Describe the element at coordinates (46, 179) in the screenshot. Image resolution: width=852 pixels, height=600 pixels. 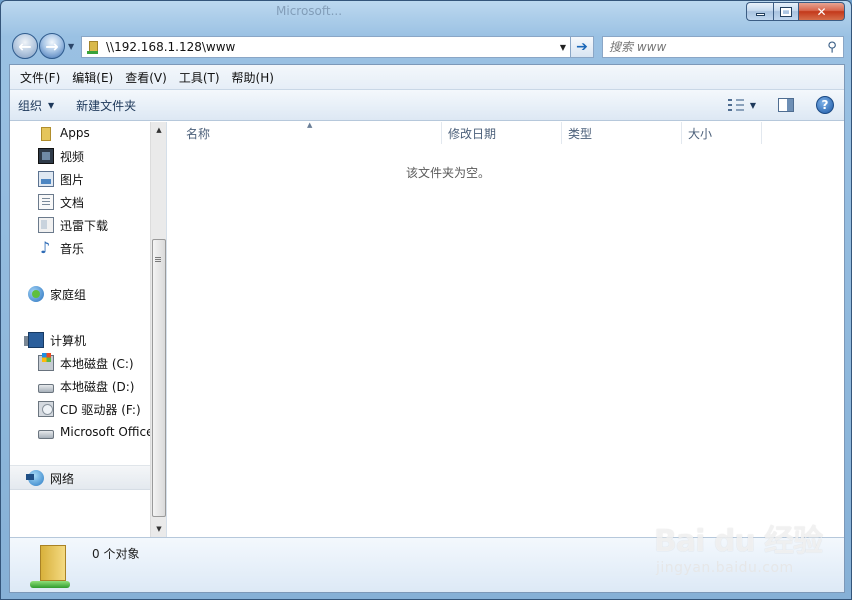
I see `pictures-library-icon` at that location.